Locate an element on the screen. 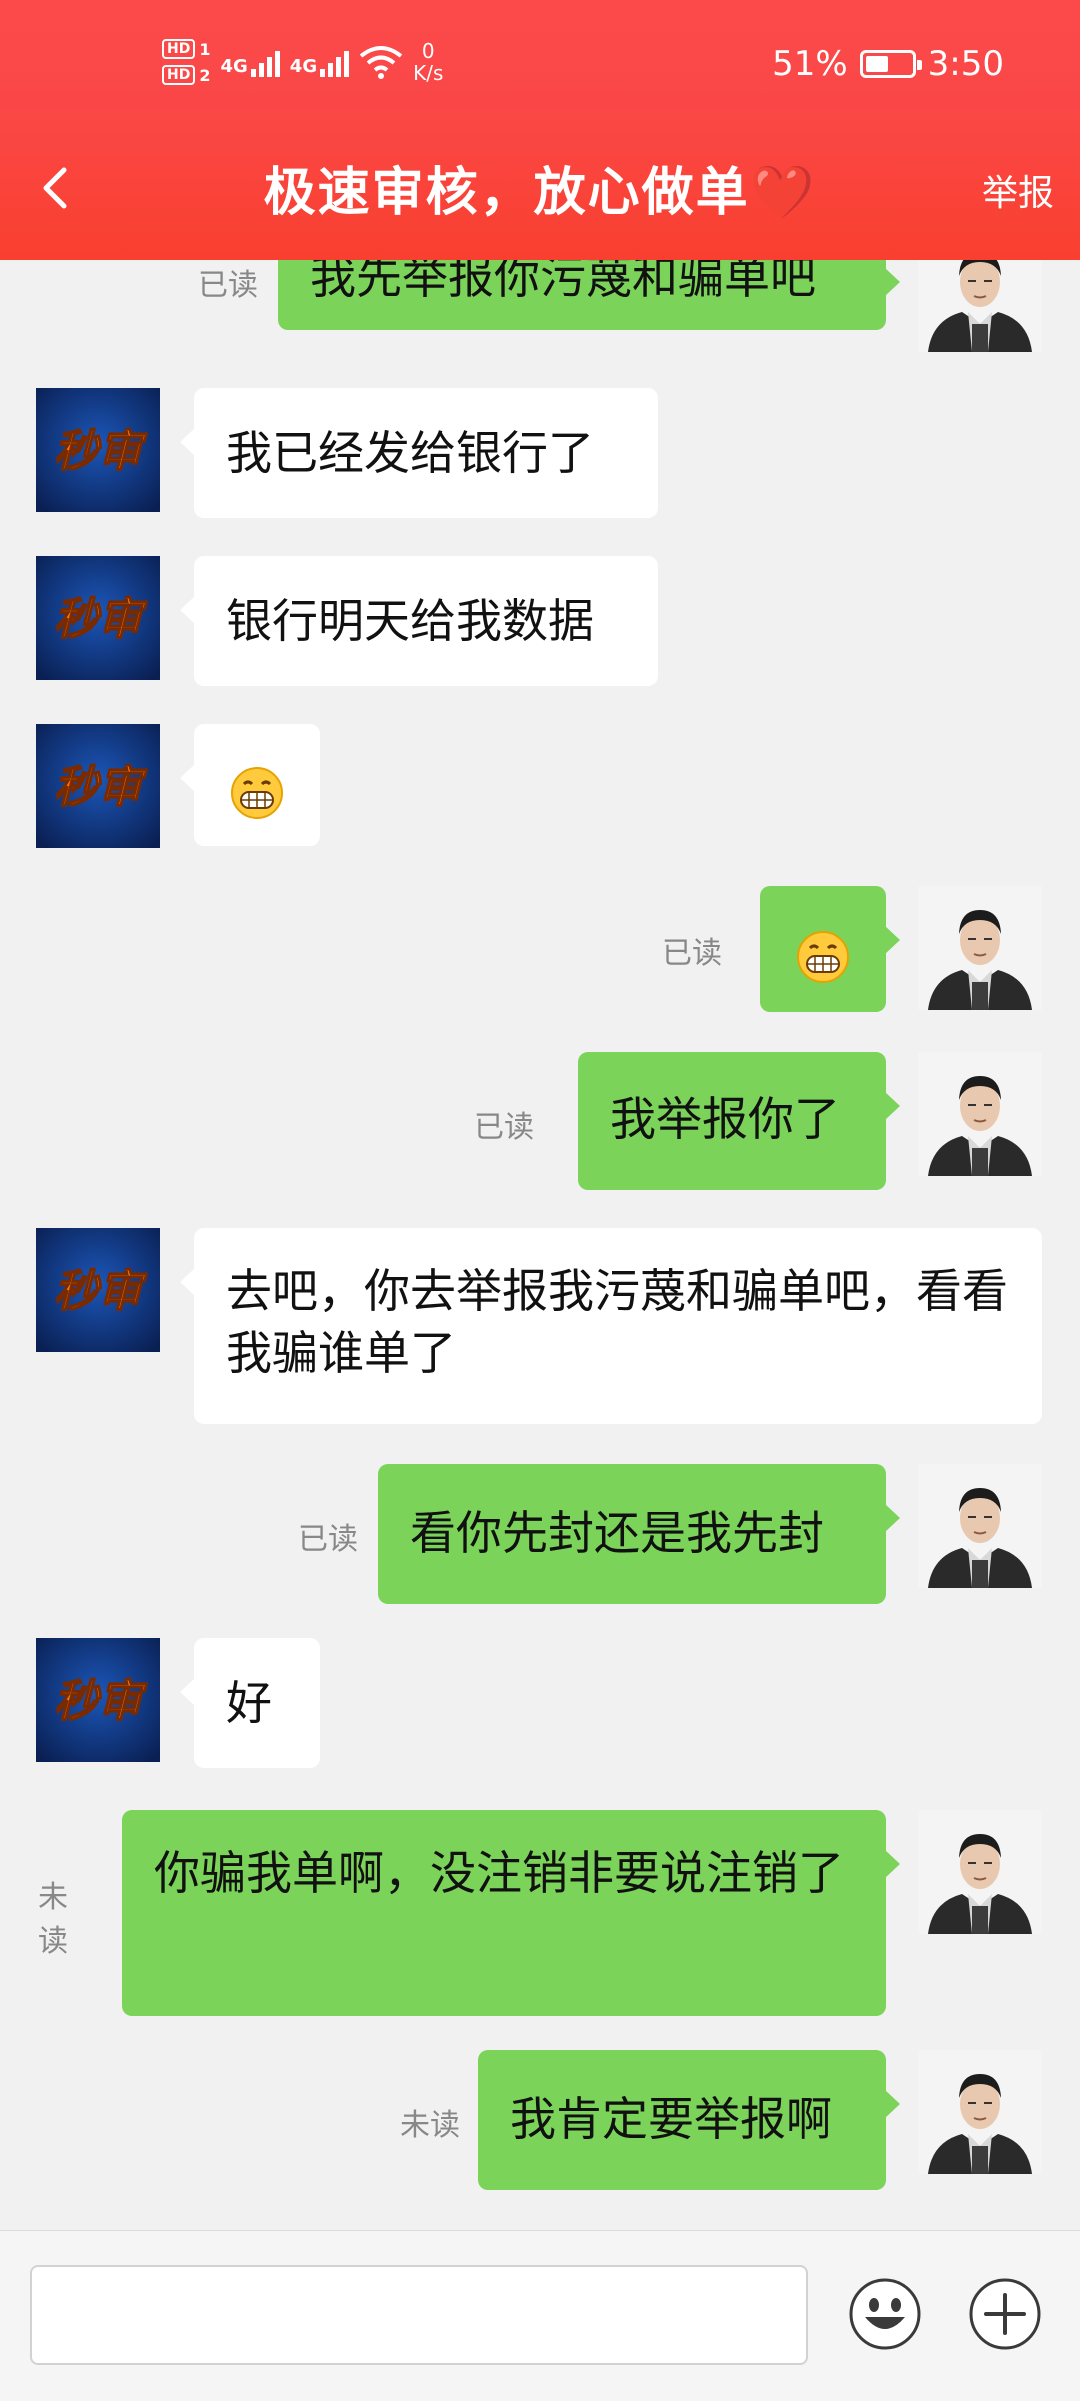  message-row: 未读 你骗我单啊，没注销非要说注销了 is located at coordinates (540, 1915).